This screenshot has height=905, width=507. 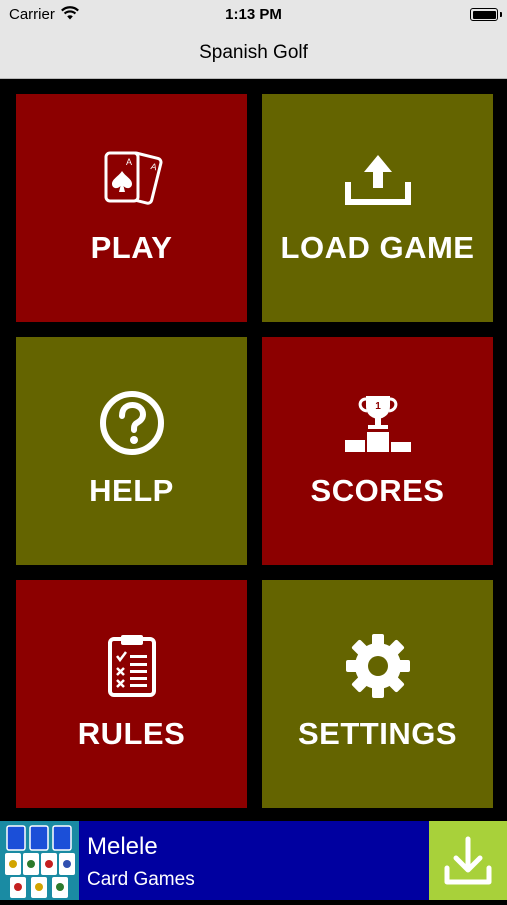 I want to click on ad-download-button, so click(x=468, y=860).